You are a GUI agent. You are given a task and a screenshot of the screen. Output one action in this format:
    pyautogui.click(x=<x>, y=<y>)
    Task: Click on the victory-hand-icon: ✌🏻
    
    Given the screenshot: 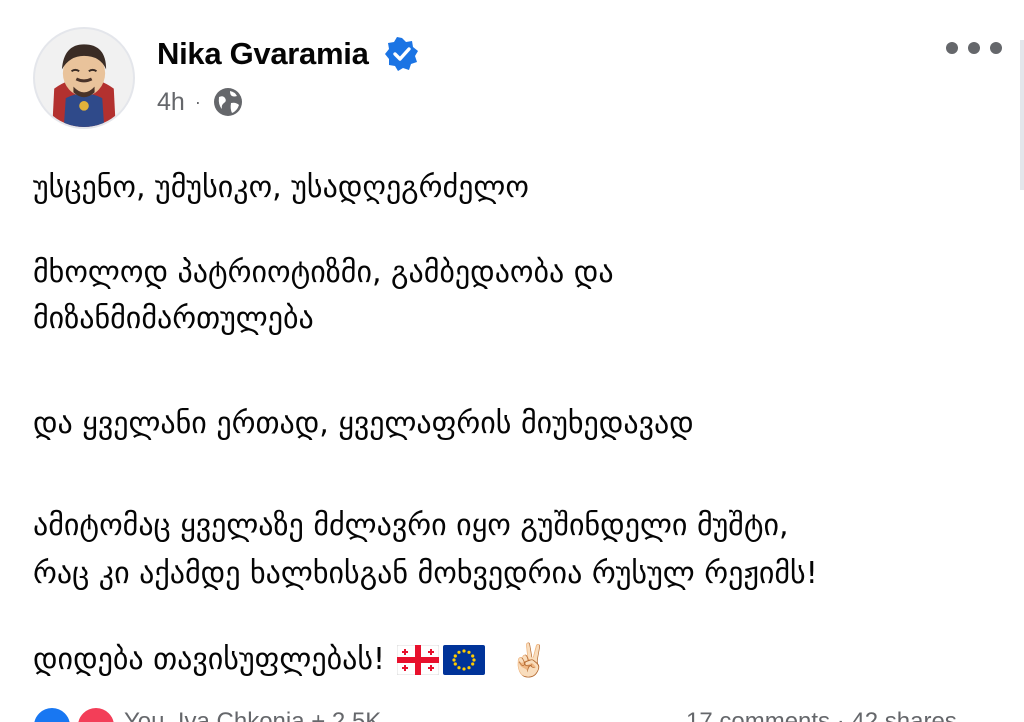 What is the action you would take?
    pyautogui.click(x=529, y=660)
    